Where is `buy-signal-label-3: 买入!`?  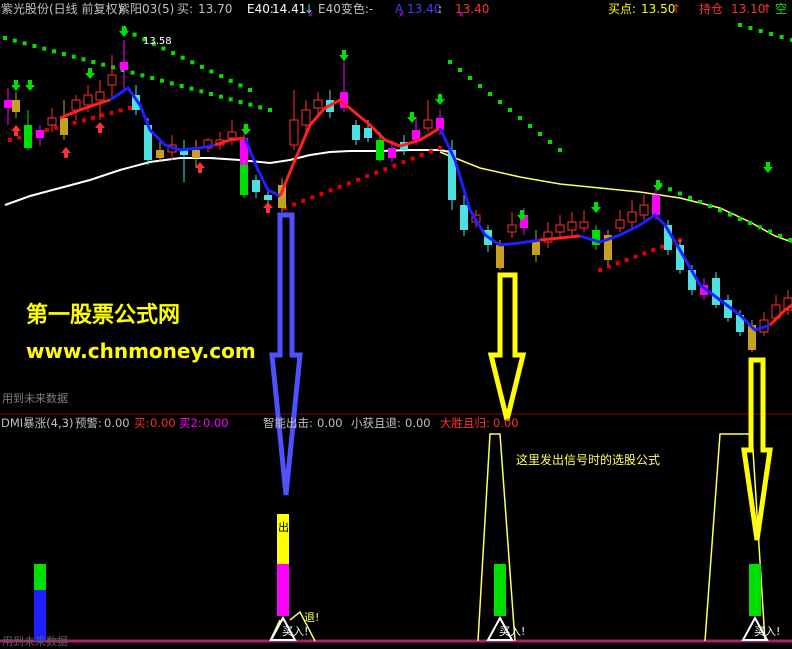
buy-signal-label-3: 买入! is located at coordinates (767, 631).